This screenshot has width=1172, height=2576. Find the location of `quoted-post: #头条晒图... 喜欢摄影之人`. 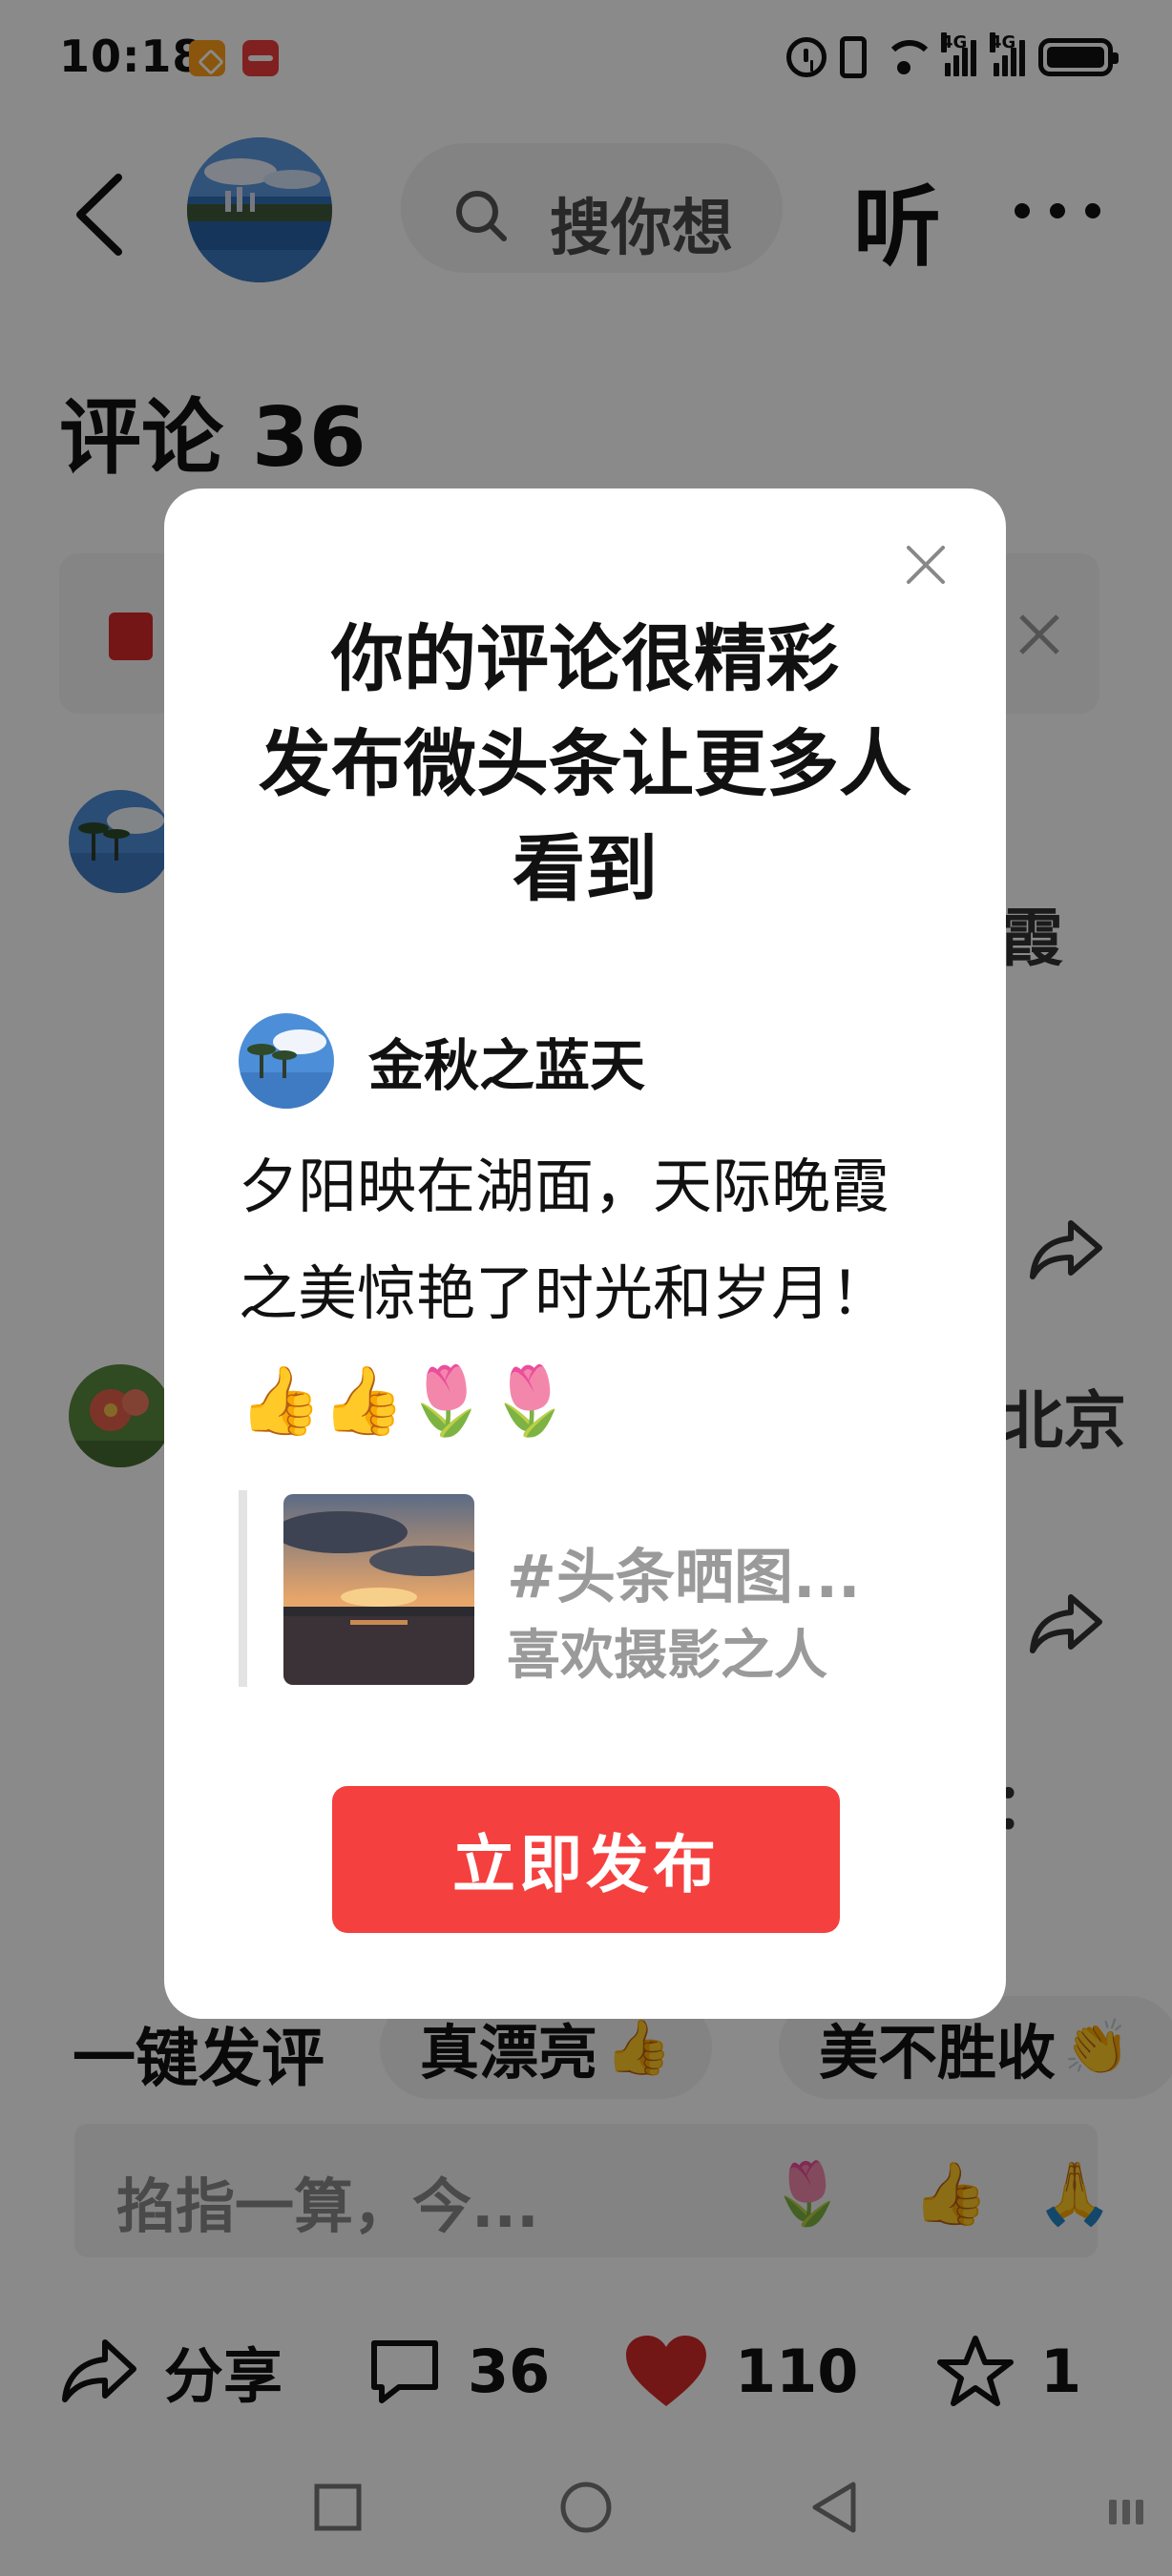

quoted-post: #头条晒图... 喜欢摄影之人 is located at coordinates (573, 1588).